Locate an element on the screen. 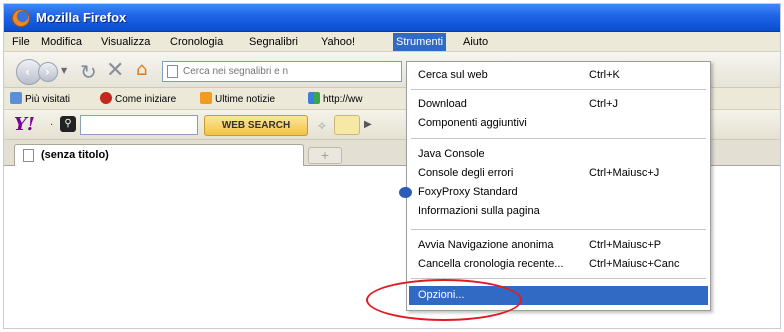  menu-aiuto: Aiuto is located at coordinates (475, 43).